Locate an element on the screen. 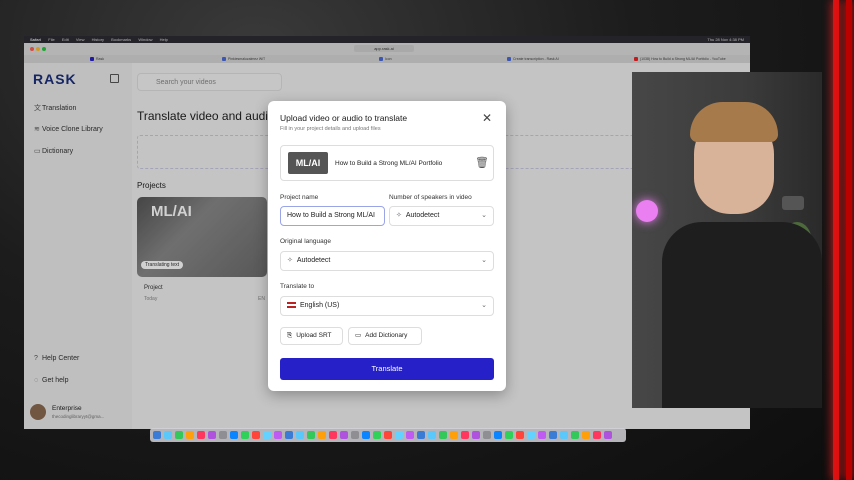  presenter-hair is located at coordinates (734, 122).